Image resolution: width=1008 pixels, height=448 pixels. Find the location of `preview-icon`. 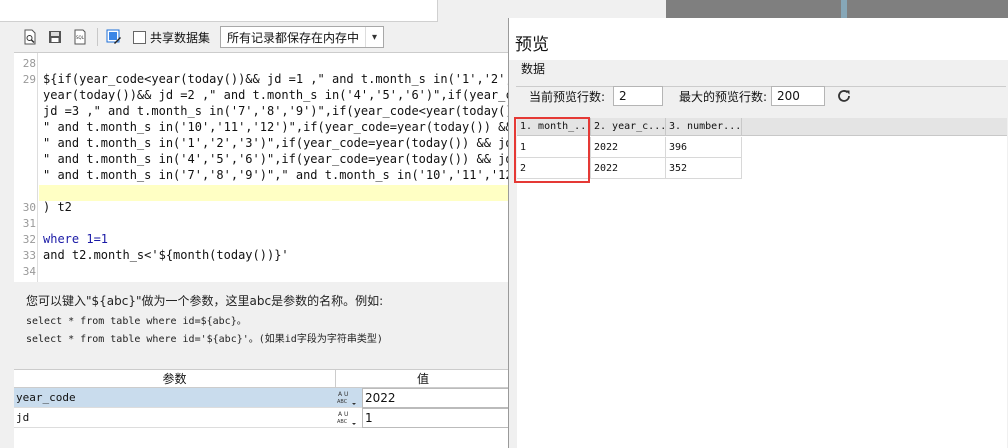

preview-icon is located at coordinates (30, 37).